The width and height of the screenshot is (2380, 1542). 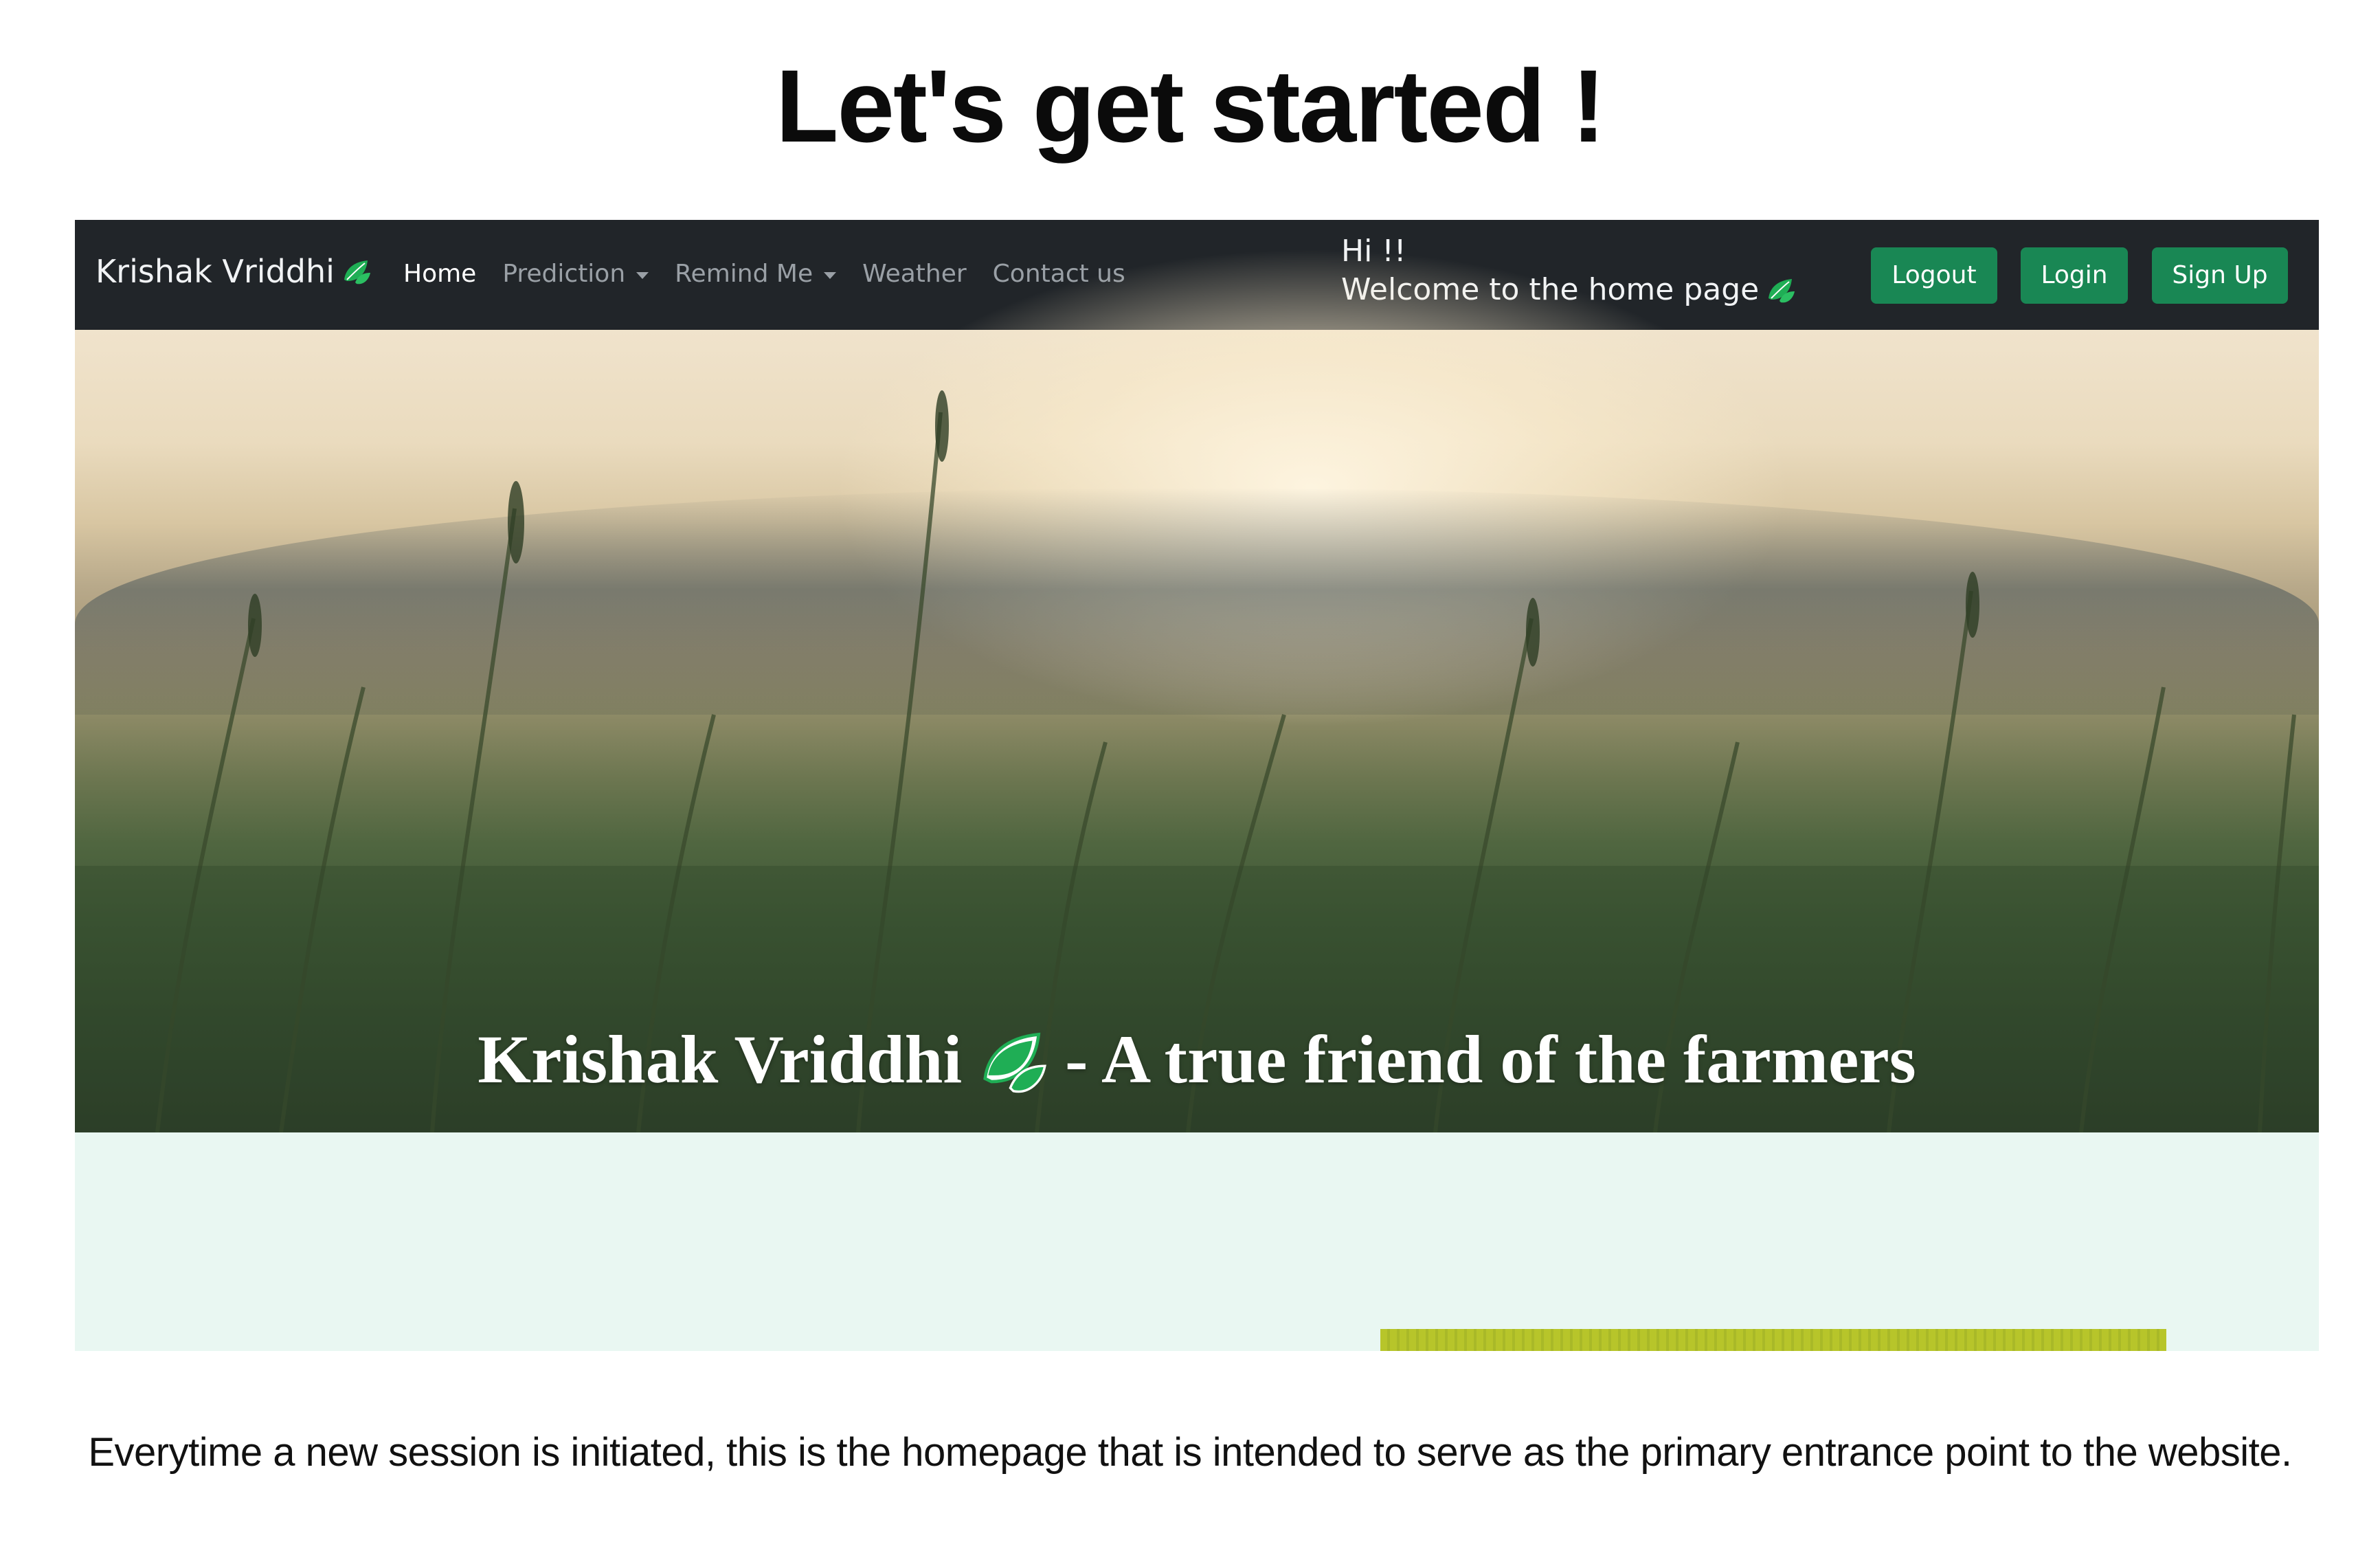 I want to click on slide-title: Let's get started !, so click(x=1190, y=106).